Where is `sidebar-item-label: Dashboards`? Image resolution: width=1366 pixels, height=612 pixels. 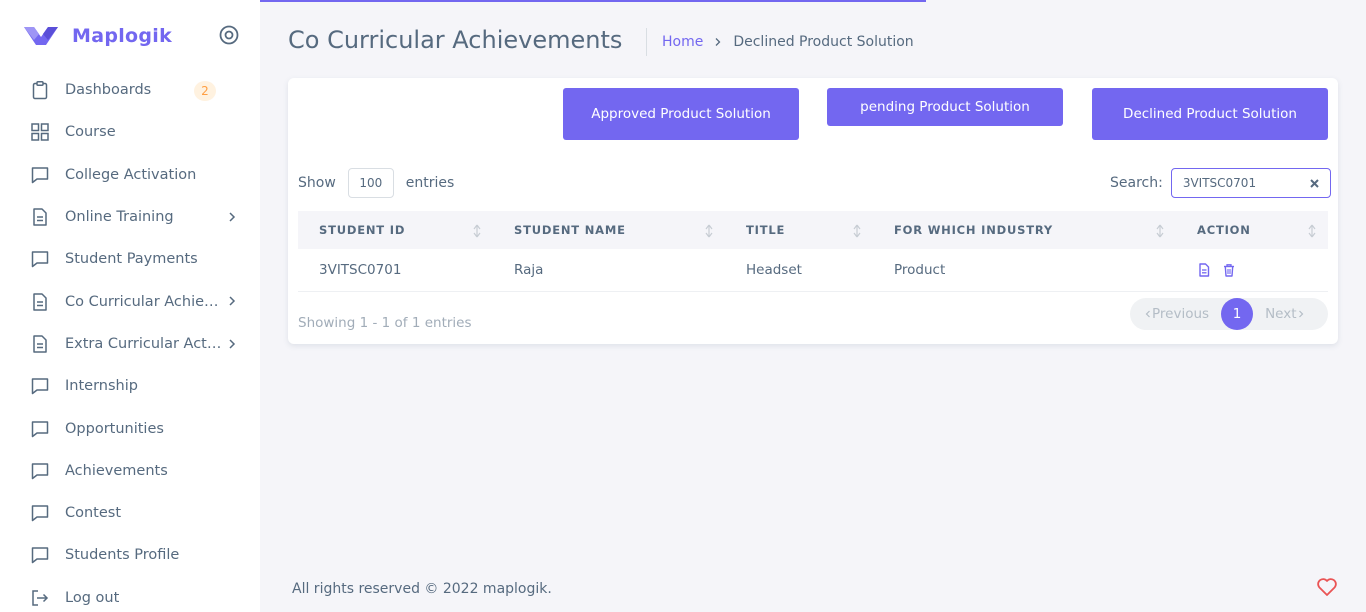 sidebar-item-label: Dashboards is located at coordinates (108, 90).